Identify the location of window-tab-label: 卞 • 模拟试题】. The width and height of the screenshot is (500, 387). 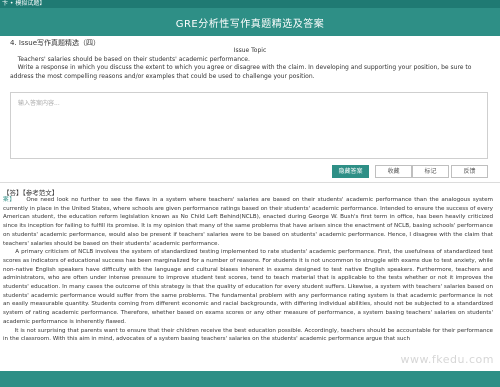
(23, 4).